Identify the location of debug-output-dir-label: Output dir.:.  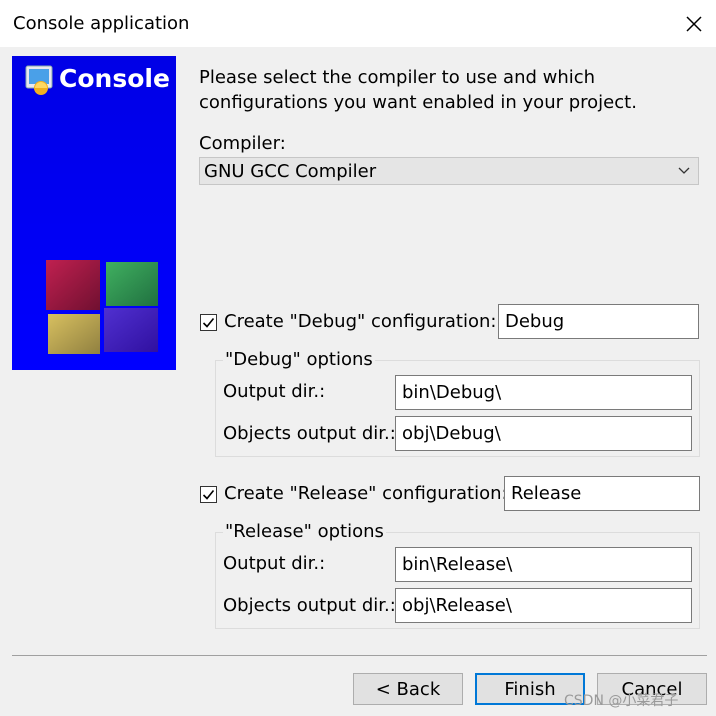
(274, 391).